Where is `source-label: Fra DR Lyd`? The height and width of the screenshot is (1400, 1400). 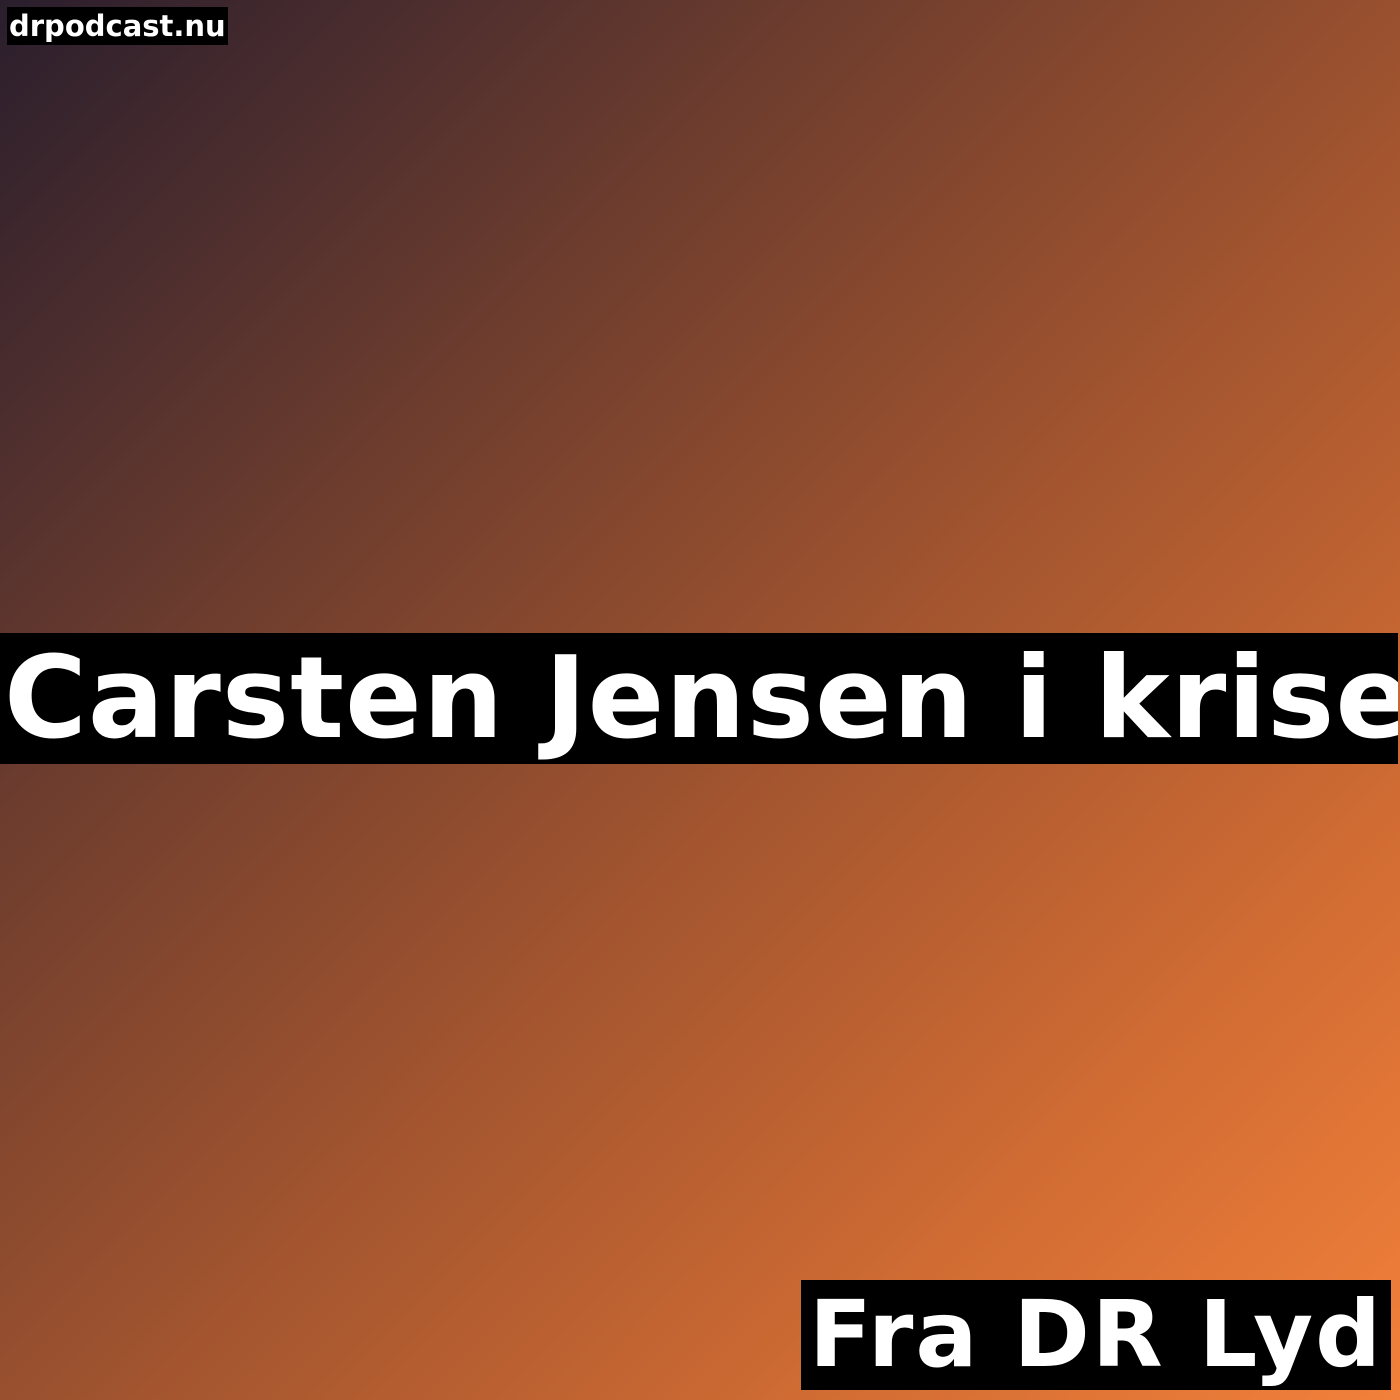
source-label: Fra DR Lyd is located at coordinates (1096, 1334).